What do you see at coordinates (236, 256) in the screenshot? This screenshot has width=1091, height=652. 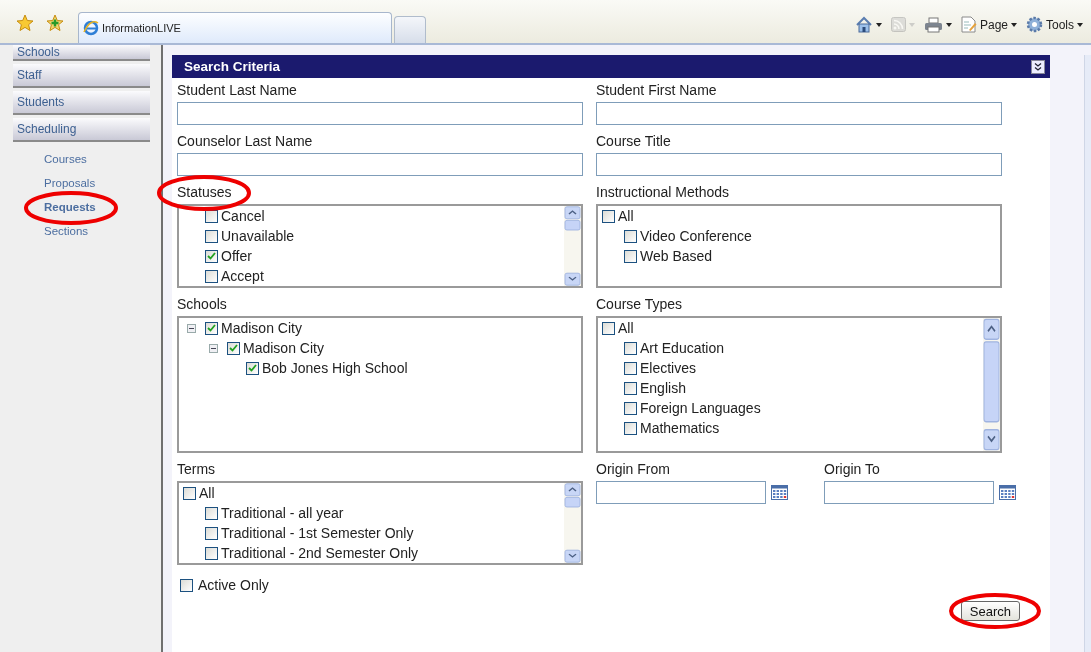 I see `option-label: Offer` at bounding box center [236, 256].